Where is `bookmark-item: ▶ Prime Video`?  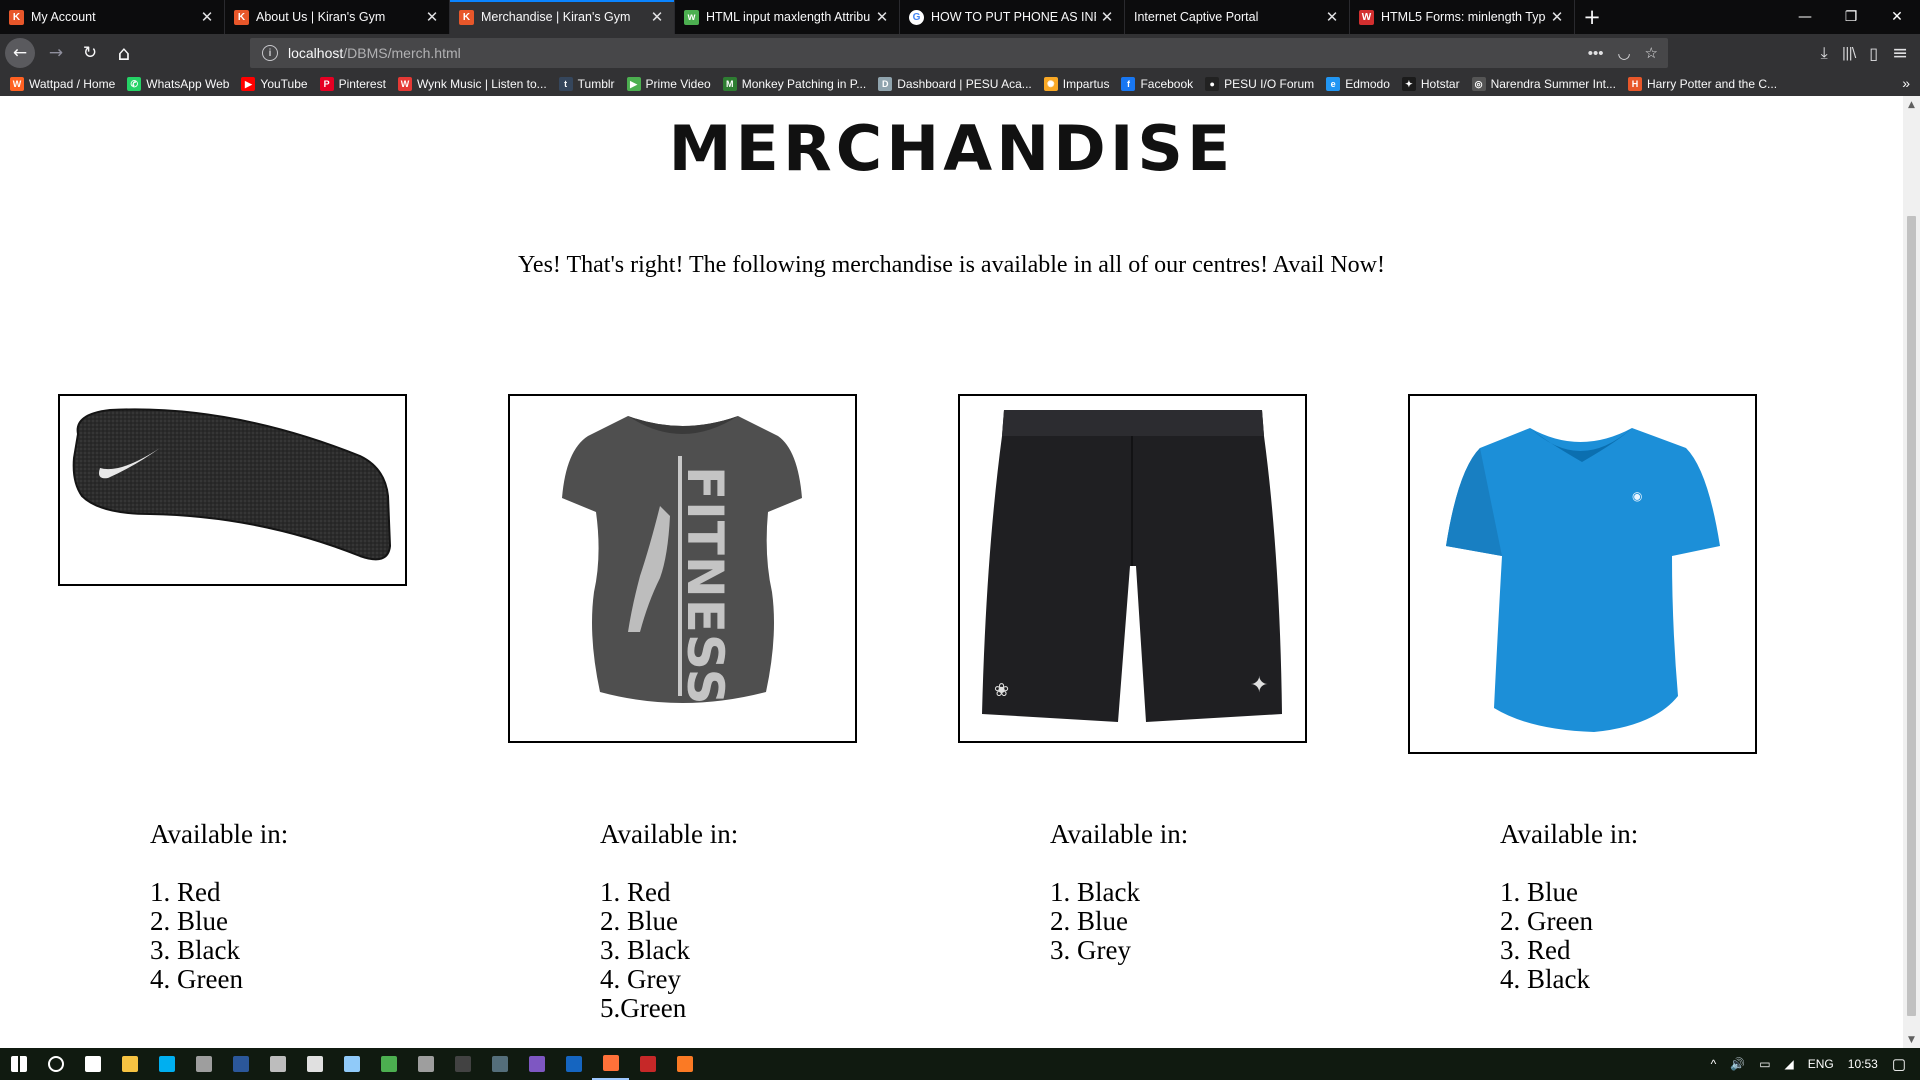 bookmark-item: ▶ Prime Video is located at coordinates (668, 84).